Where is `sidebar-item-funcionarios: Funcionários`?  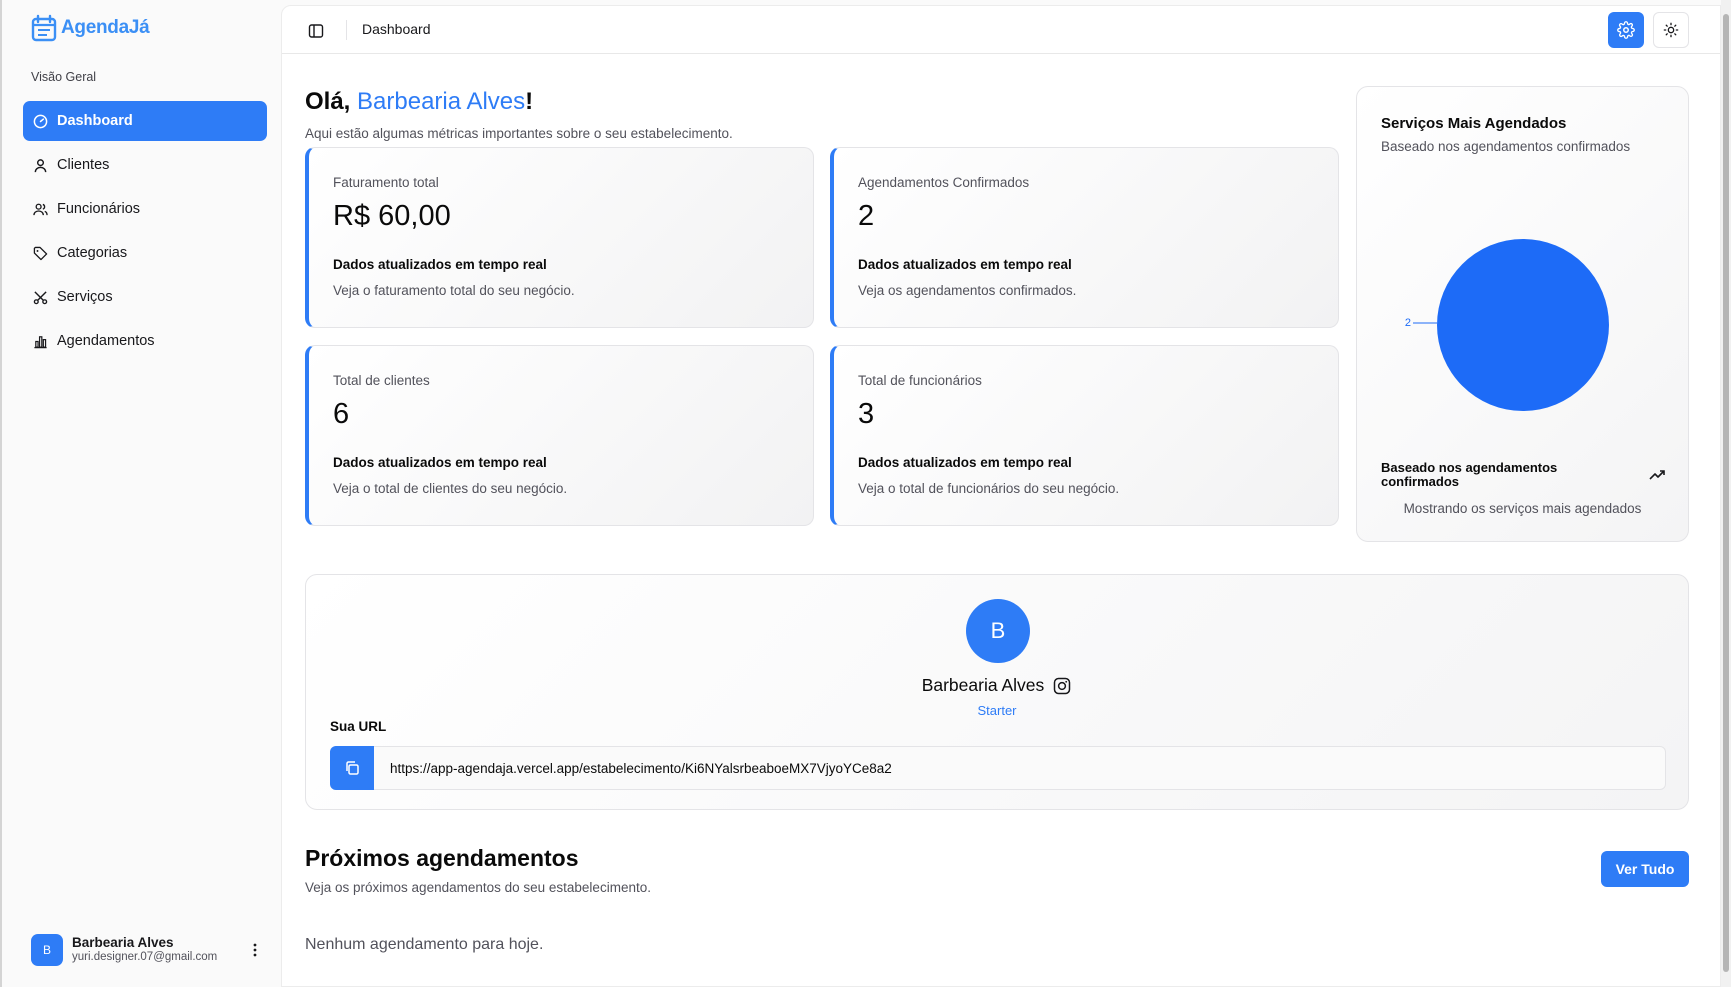 sidebar-item-funcionarios: Funcionários is located at coordinates (145, 209).